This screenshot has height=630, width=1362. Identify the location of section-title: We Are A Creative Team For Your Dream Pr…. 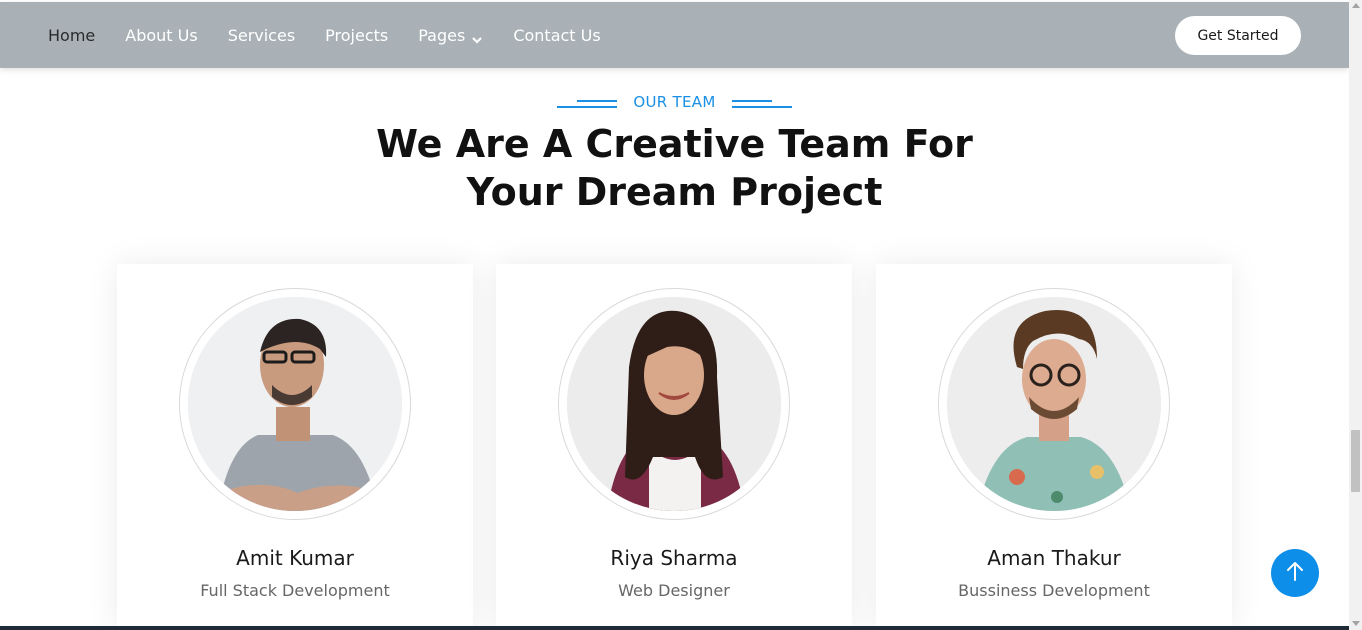
(674, 168).